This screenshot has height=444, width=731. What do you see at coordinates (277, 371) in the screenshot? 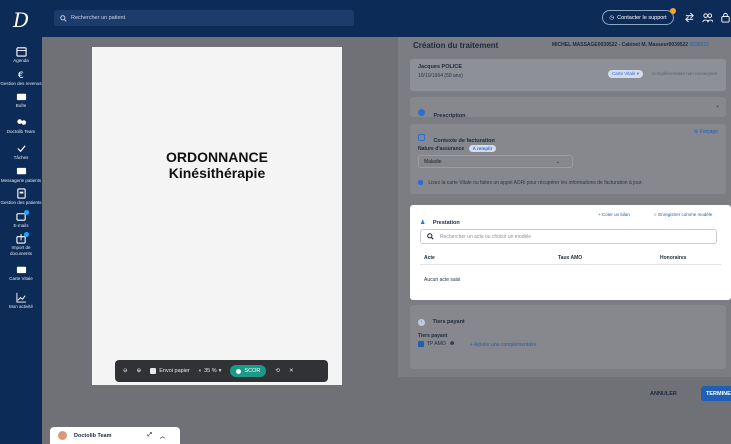
I see `rotate-icon: ⟲` at bounding box center [277, 371].